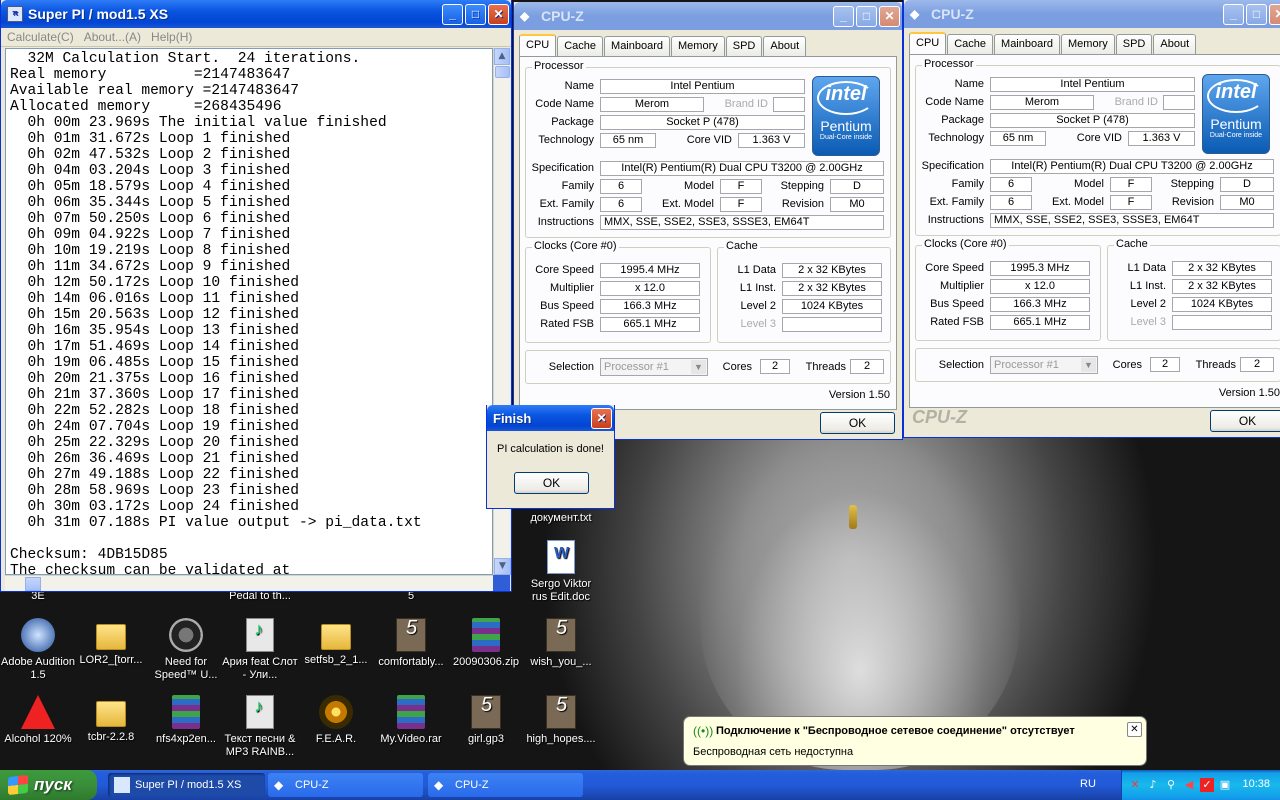 This screenshot has width=1280, height=800. Describe the element at coordinates (502, 566) in the screenshot. I see `scroll-down-arrow-icon: ▼` at that location.